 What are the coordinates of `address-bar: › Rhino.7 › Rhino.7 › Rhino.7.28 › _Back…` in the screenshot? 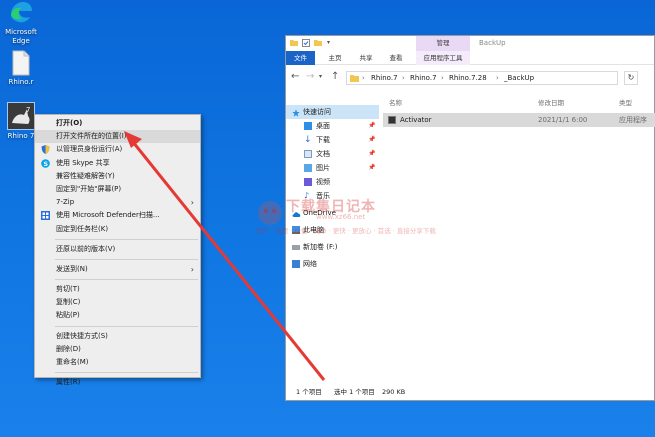 It's located at (482, 78).